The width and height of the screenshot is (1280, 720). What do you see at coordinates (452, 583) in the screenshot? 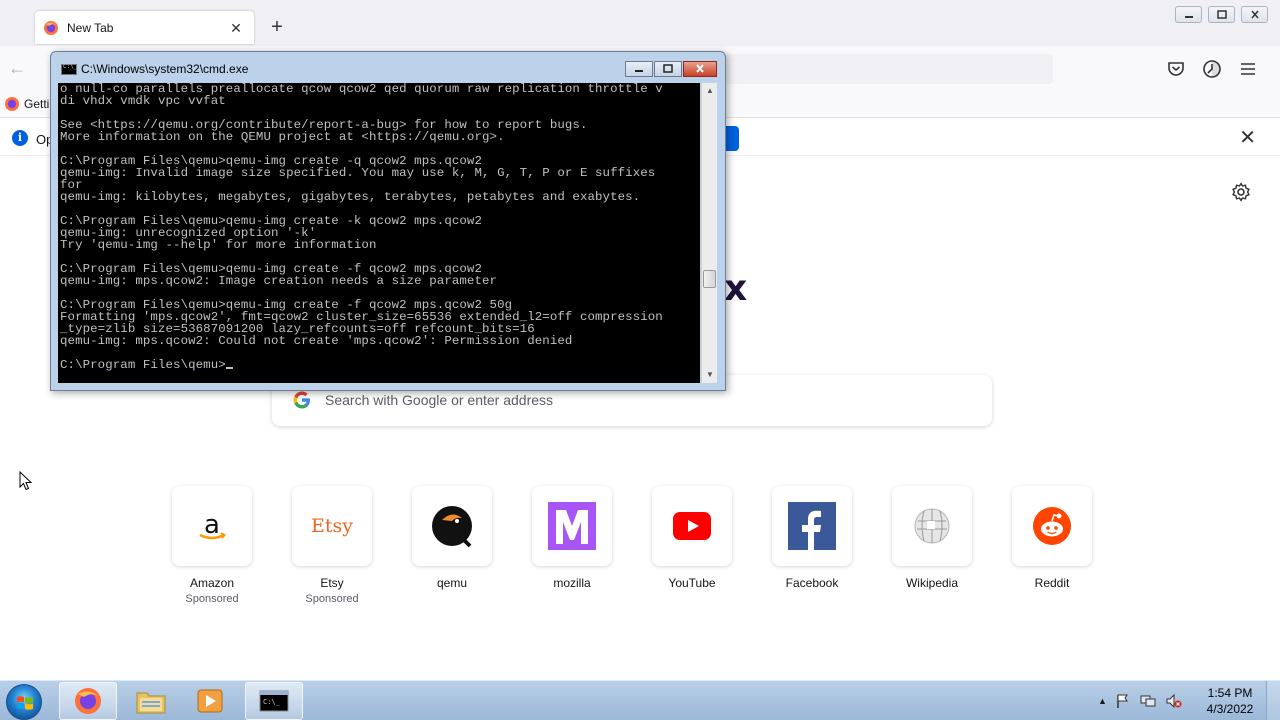
I see `tile-label: qemu` at bounding box center [452, 583].